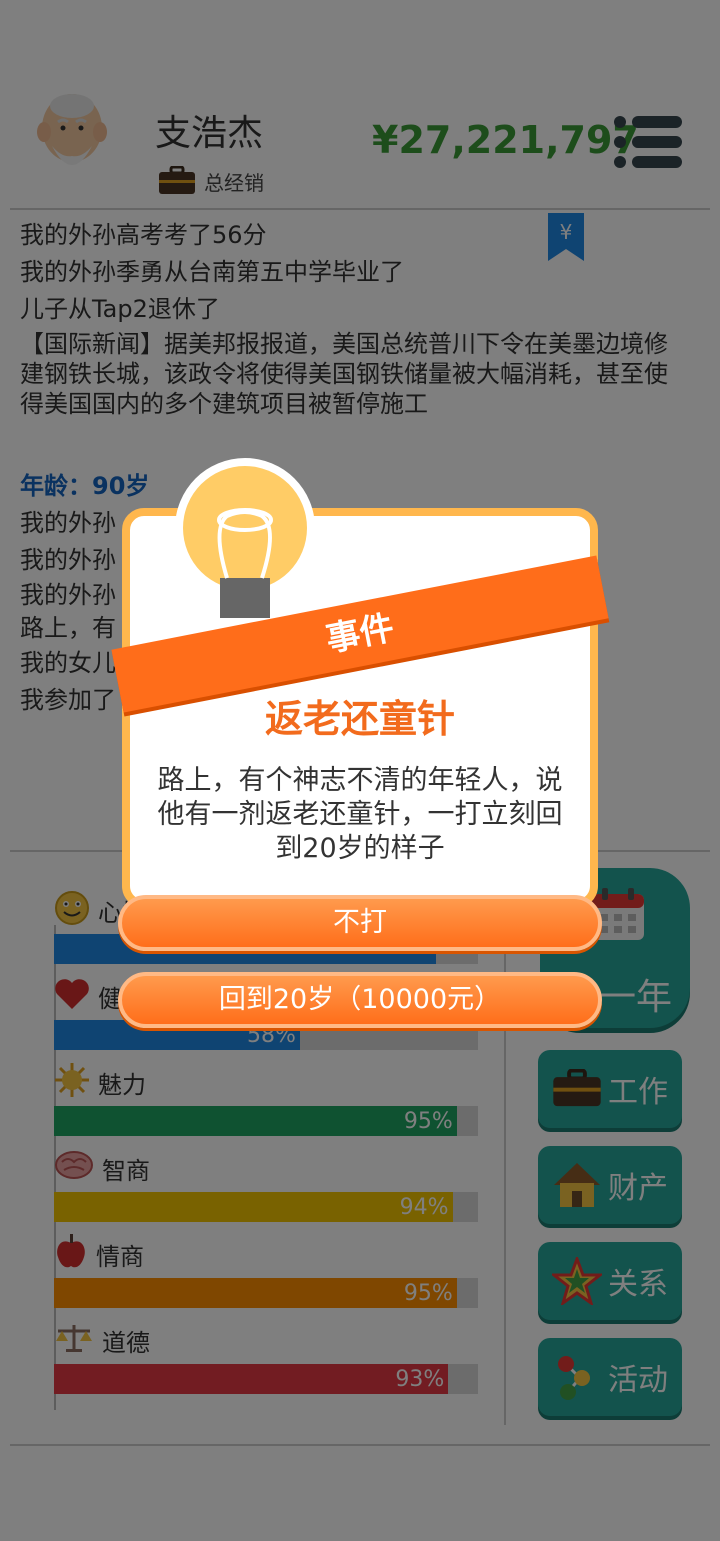  I want to click on option-accept-button: 回到20岁（10000元）, so click(360, 1000).